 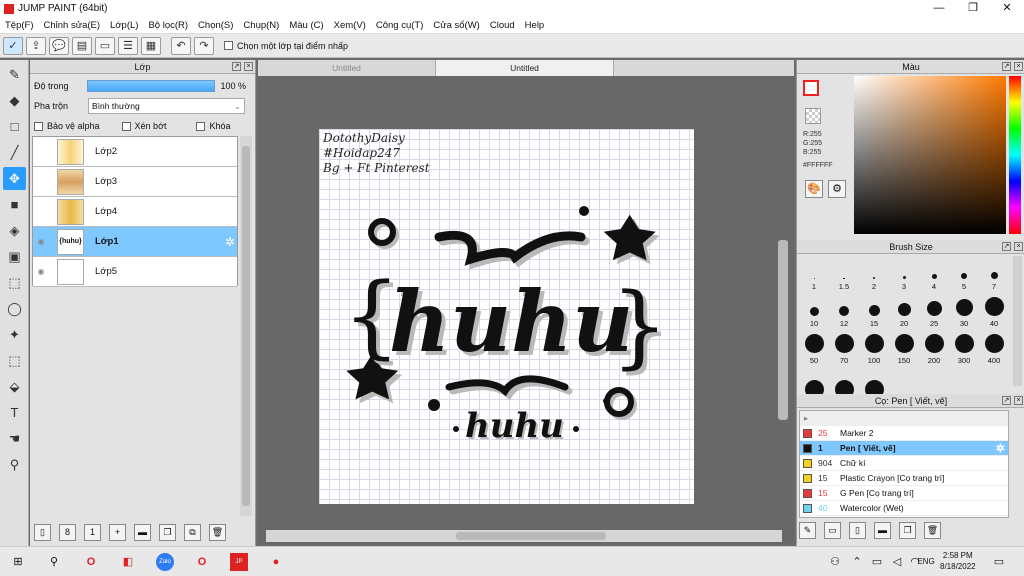 I want to click on zalo-icon: Zalo, so click(x=165, y=562).